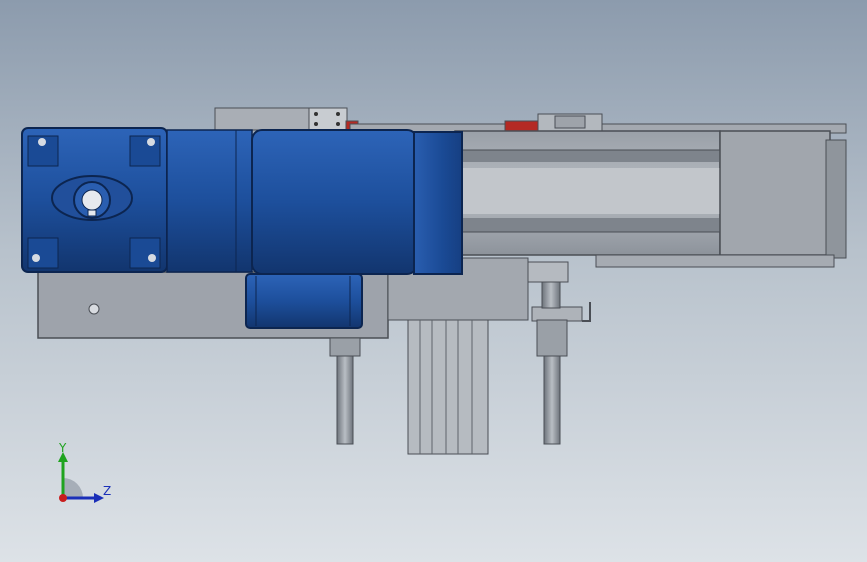  Describe the element at coordinates (62, 448) in the screenshot. I see `y-axis-label: Y` at that location.